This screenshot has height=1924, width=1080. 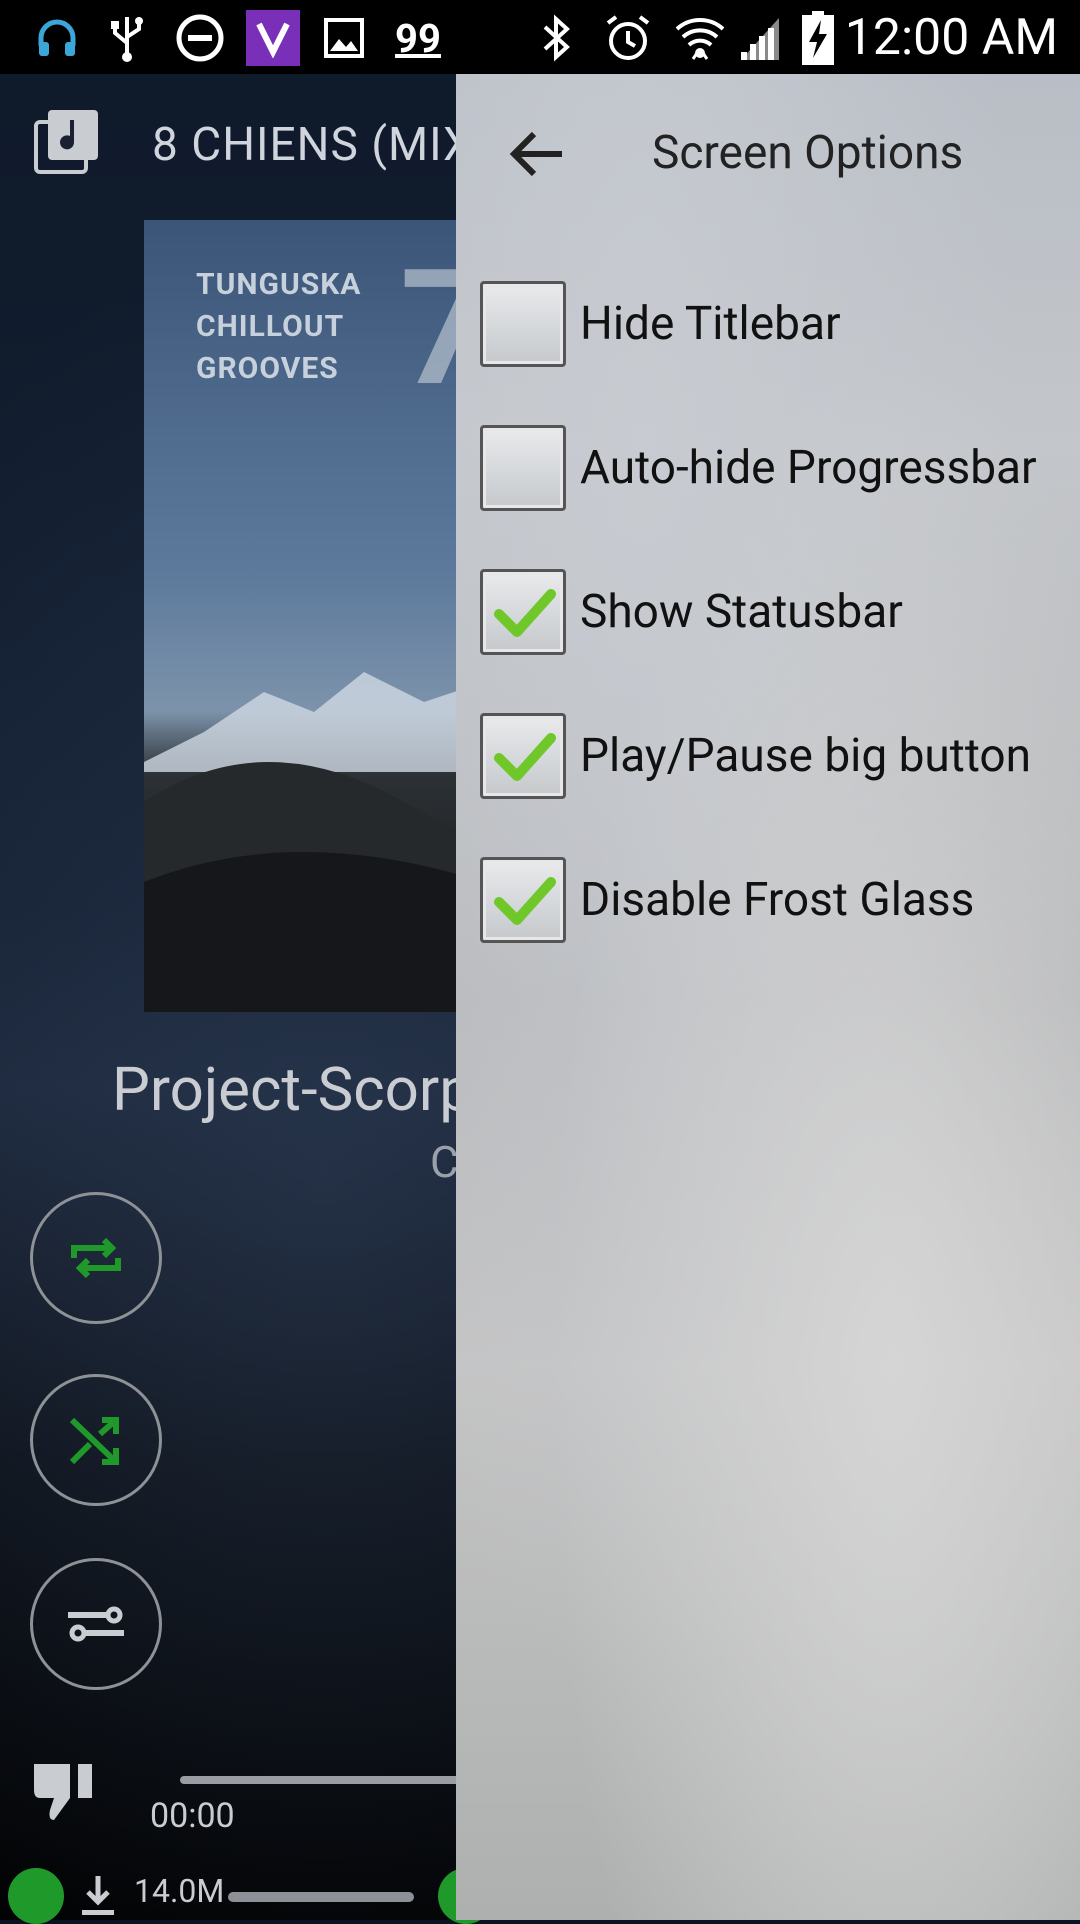 What do you see at coordinates (330, 1780) in the screenshot?
I see `seek-bar` at bounding box center [330, 1780].